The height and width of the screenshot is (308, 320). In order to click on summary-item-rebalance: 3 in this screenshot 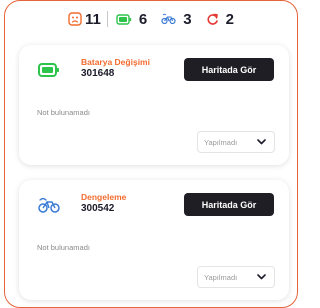, I will do `click(176, 19)`.